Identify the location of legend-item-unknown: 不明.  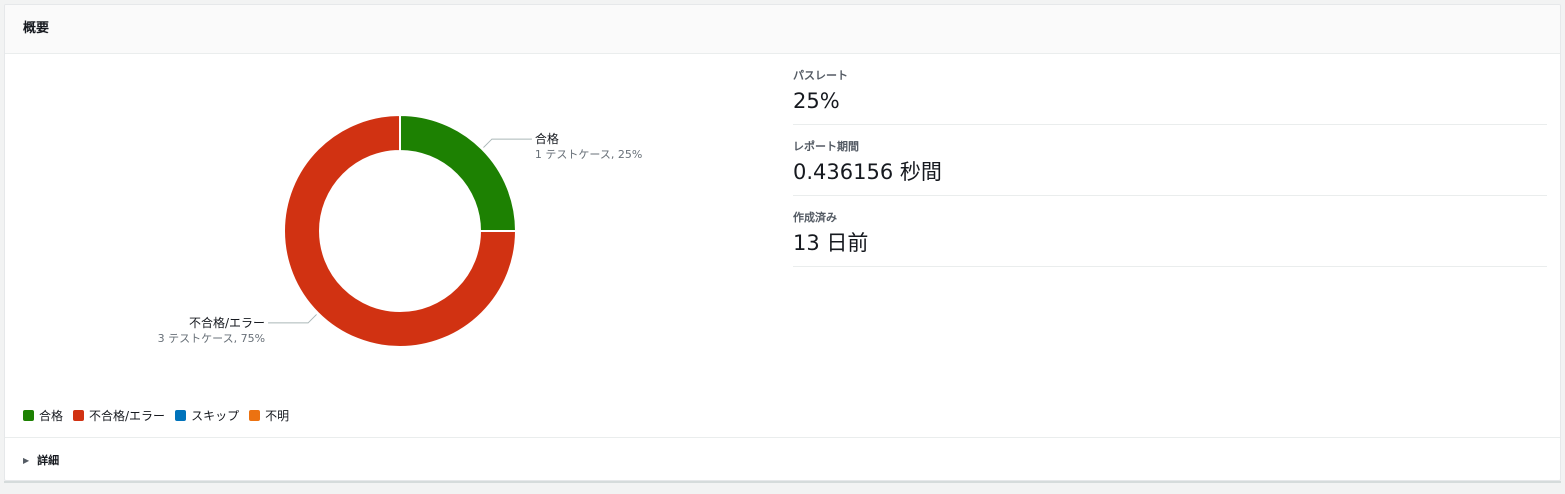
(269, 415).